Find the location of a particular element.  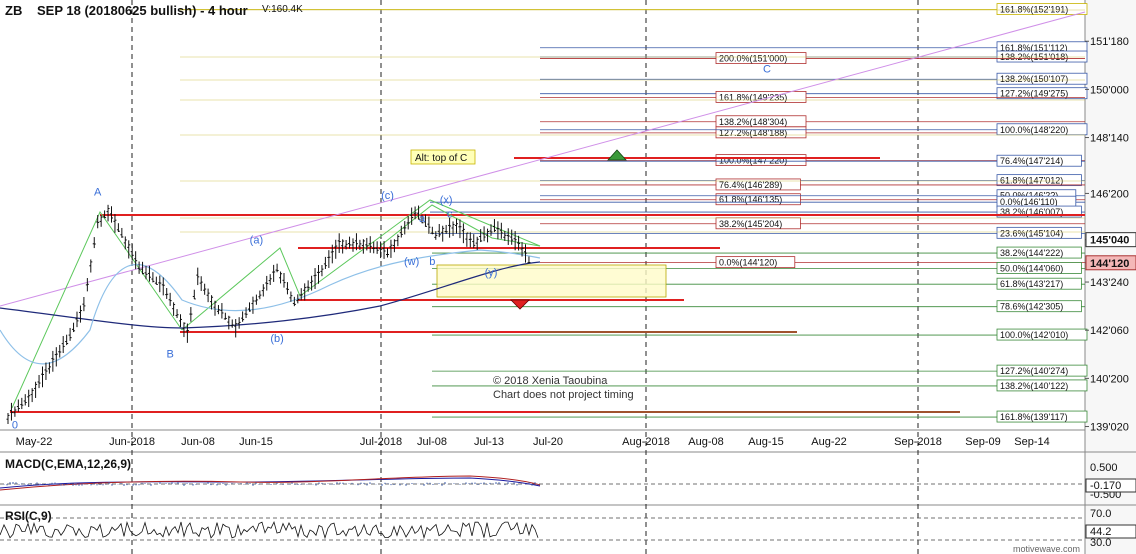

wave-label: B is located at coordinates (169, 355).